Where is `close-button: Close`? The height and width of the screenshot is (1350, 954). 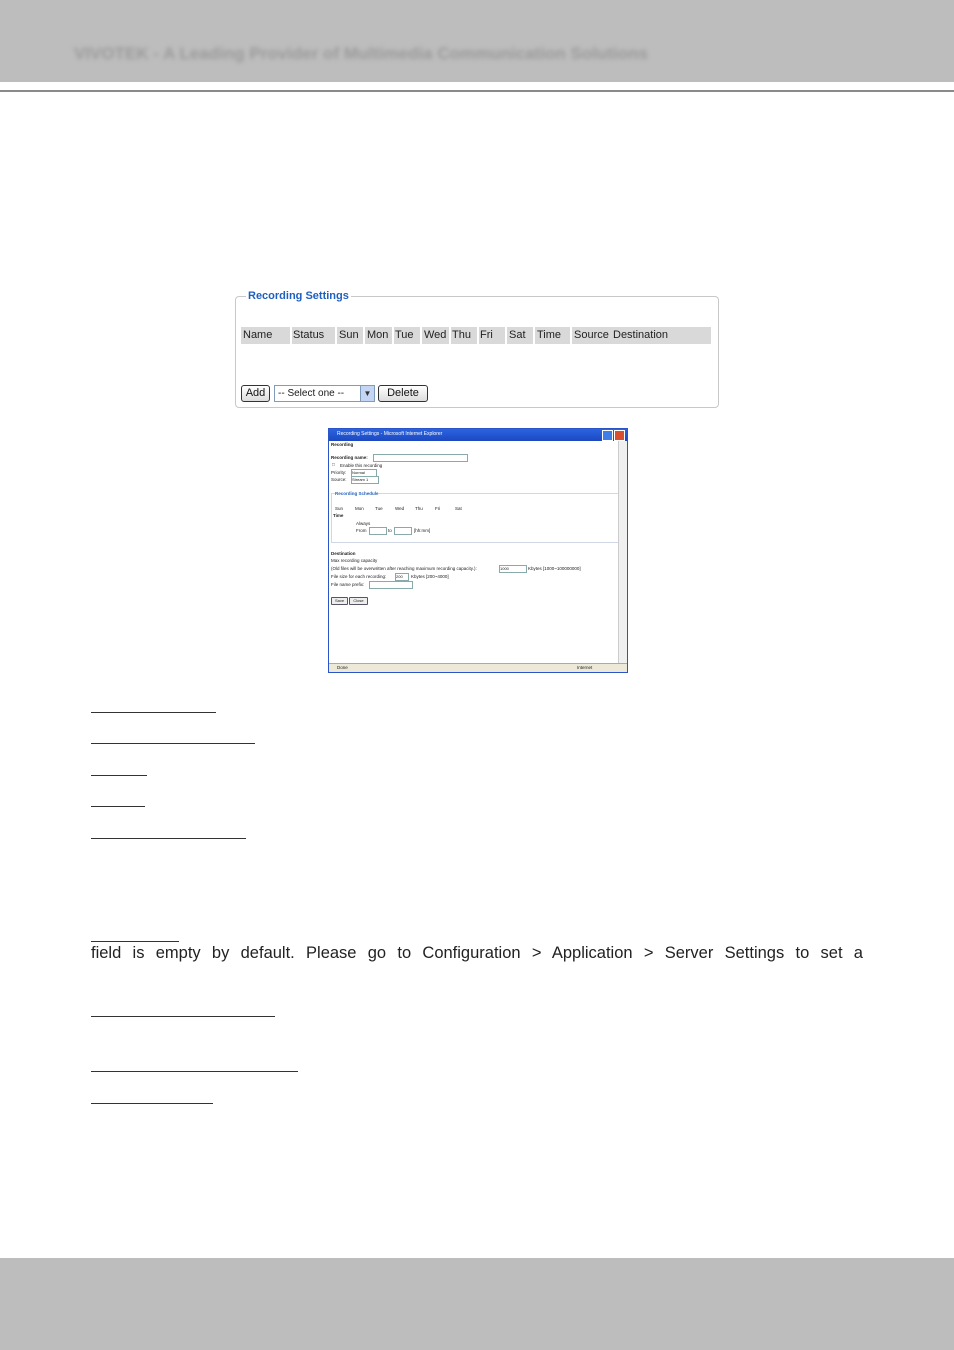 close-button: Close is located at coordinates (358, 601).